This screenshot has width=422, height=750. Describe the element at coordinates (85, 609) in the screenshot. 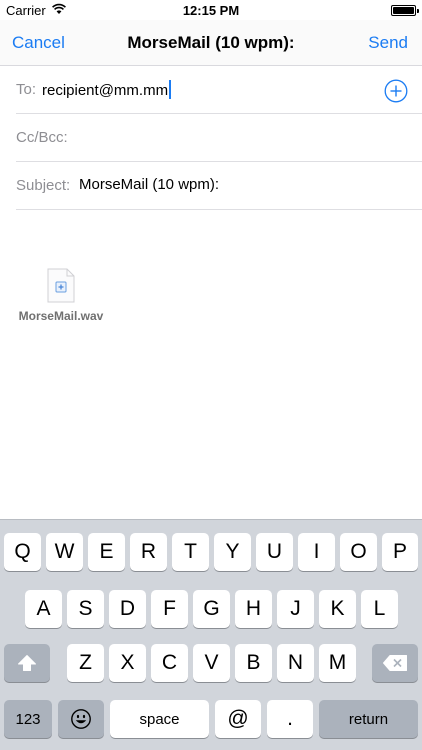

I see `key-s: S` at that location.